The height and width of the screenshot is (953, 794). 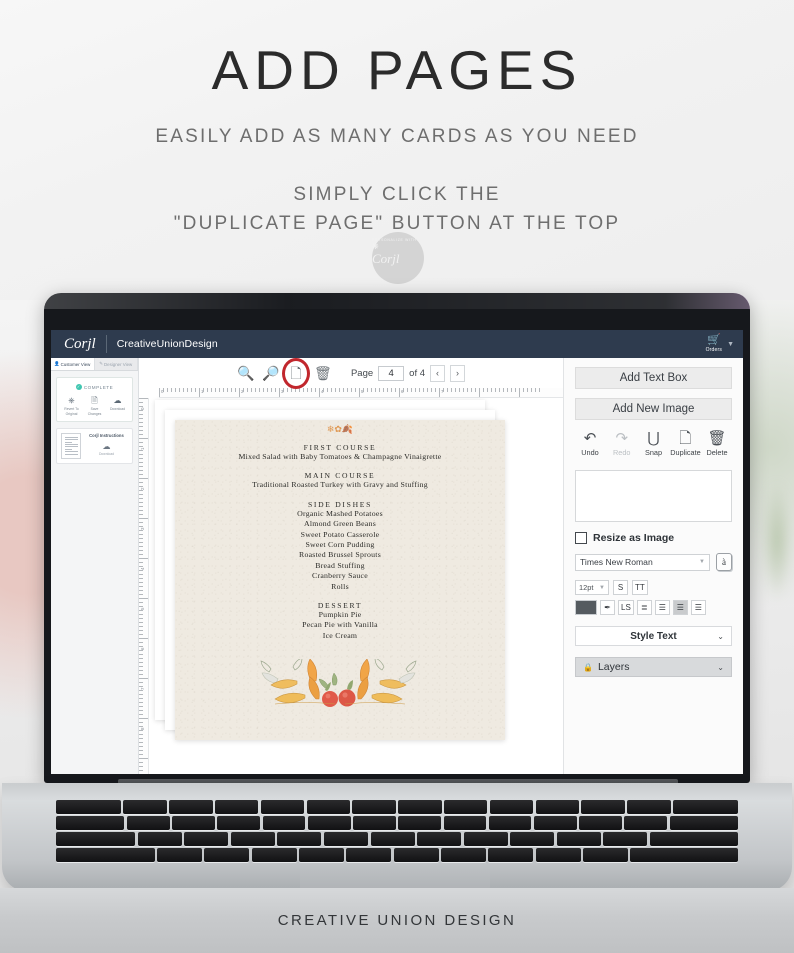 What do you see at coordinates (73, 364) in the screenshot?
I see `tab-customer-view: 👤 Customer View` at bounding box center [73, 364].